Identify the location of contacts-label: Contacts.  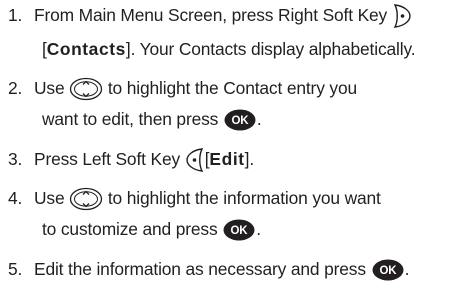
(86, 49).